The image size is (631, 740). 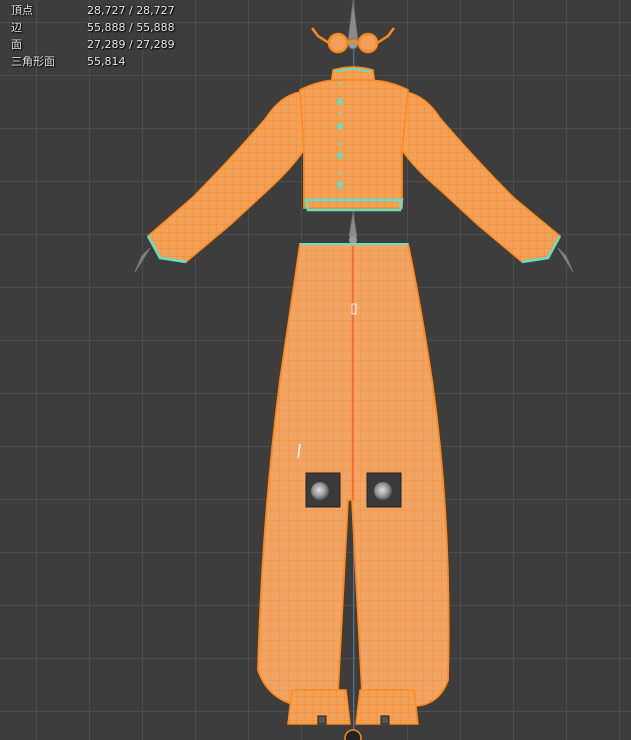 I want to click on stat-row-triangles: 三角形面 55,814, so click(x=93, y=61).